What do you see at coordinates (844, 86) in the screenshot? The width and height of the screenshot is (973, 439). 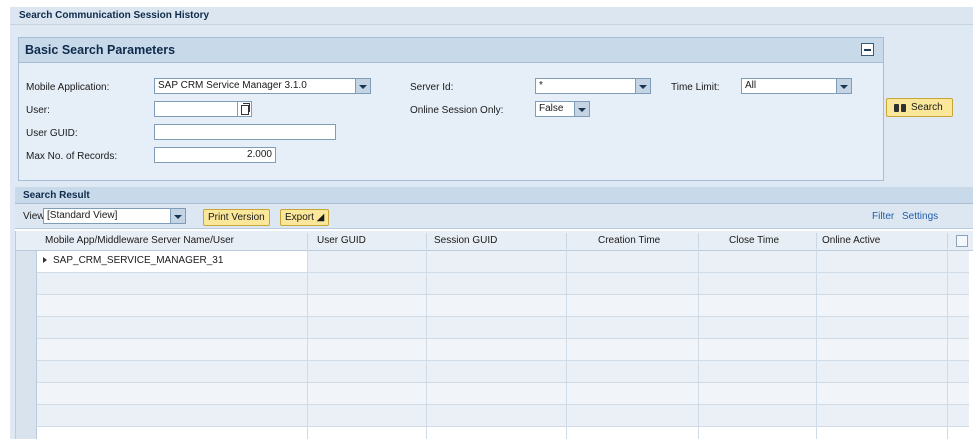 I see `time-limit-dropdown-icon` at bounding box center [844, 86].